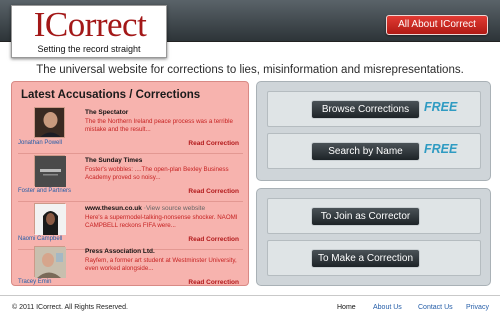 The width and height of the screenshot is (500, 318). What do you see at coordinates (53, 191) in the screenshot?
I see `thumb-caption: Foster and Partners` at bounding box center [53, 191].